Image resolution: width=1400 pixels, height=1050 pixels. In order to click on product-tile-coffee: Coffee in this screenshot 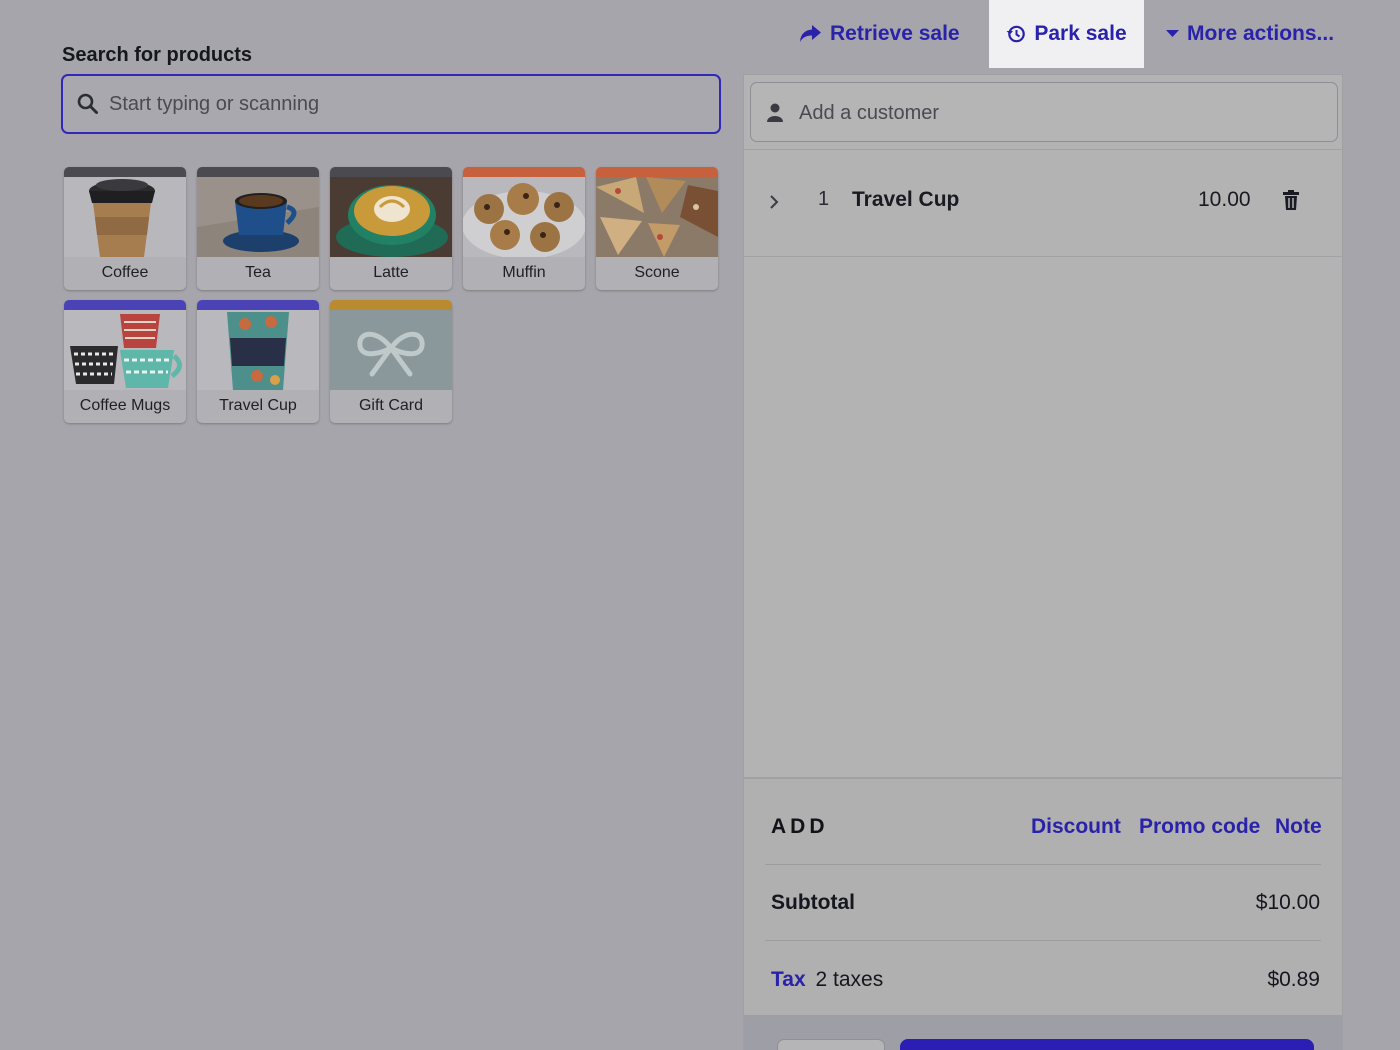, I will do `click(125, 228)`.